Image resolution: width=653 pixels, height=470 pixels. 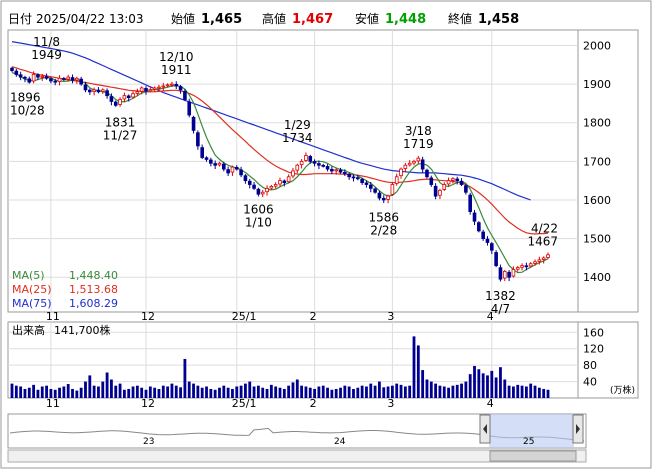 I want to click on x-tick-label: 11, so click(x=53, y=316).